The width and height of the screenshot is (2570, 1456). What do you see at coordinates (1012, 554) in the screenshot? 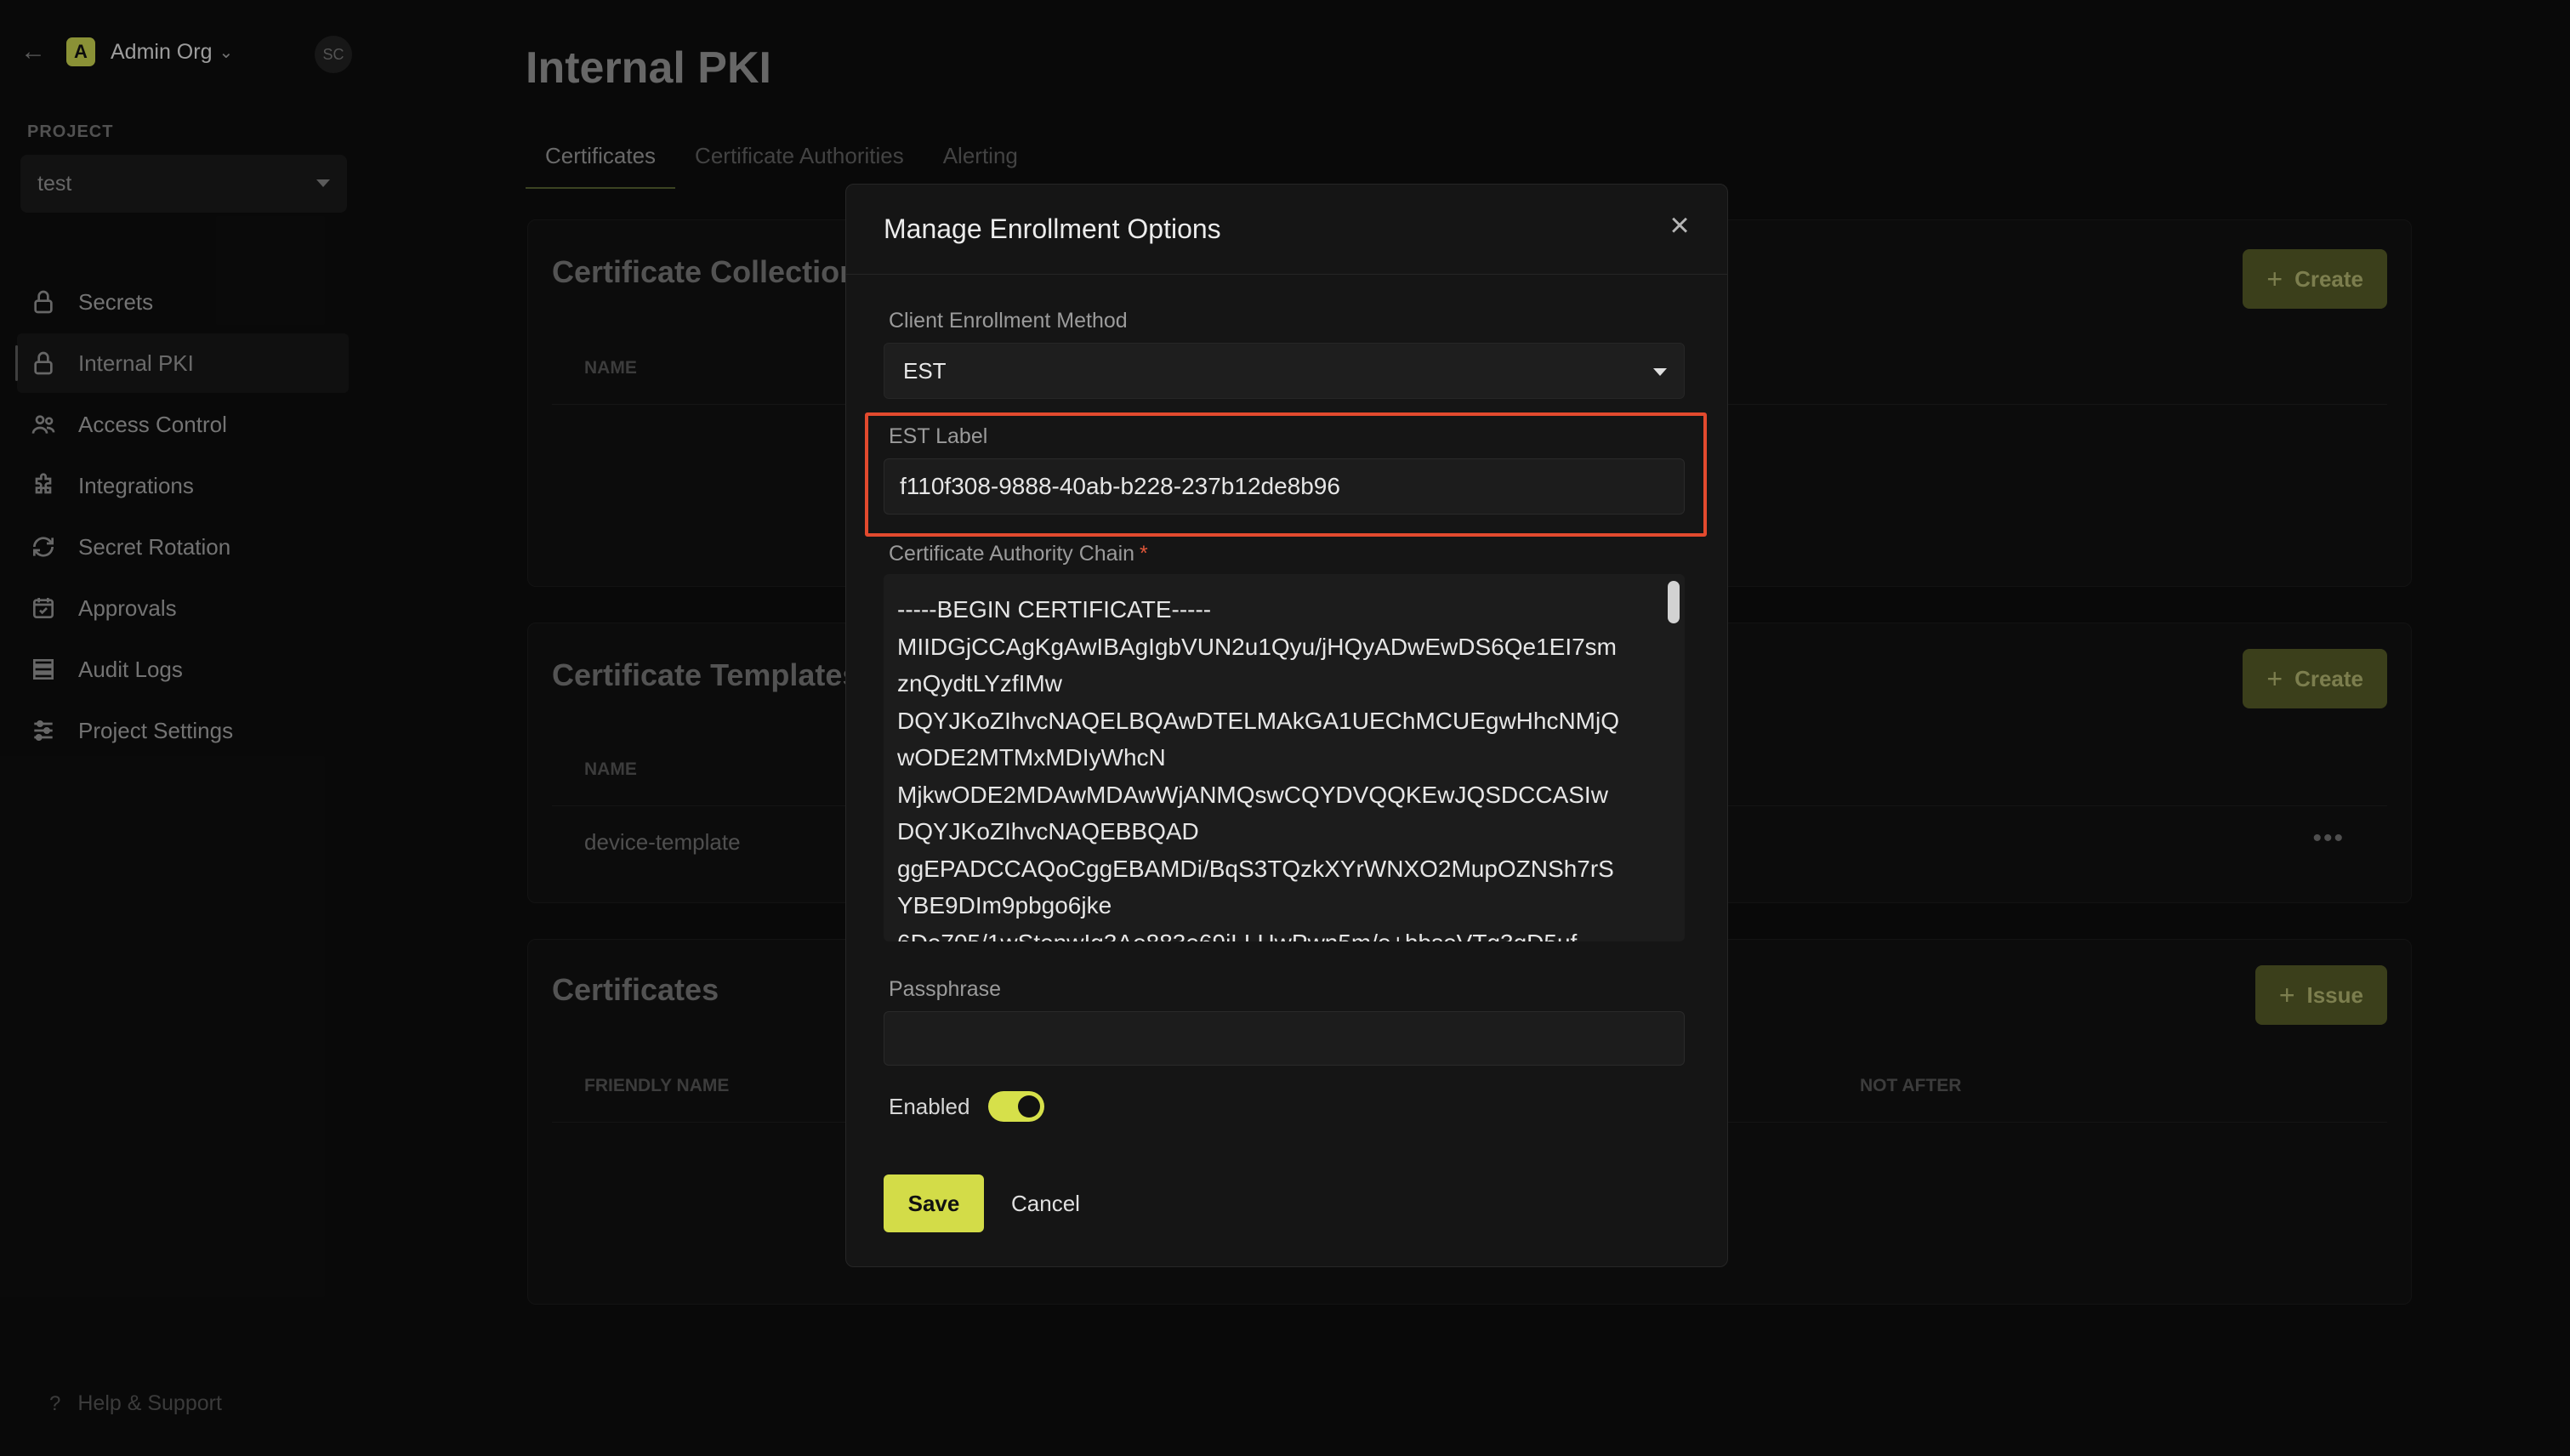
I see `ca-chain-label-text: Certificate Authority Chain` at bounding box center [1012, 554].